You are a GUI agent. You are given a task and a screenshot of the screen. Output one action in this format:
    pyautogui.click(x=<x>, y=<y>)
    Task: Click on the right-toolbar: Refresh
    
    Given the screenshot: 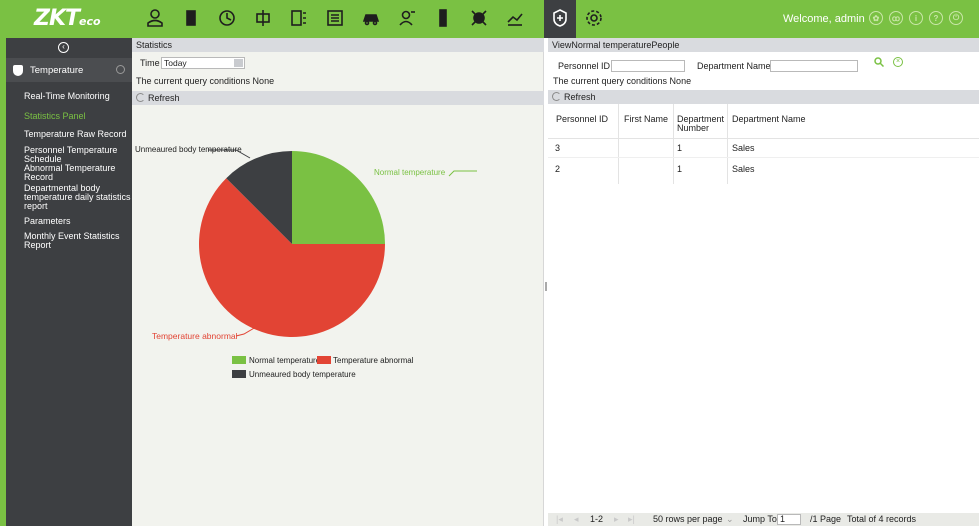 What is the action you would take?
    pyautogui.click(x=763, y=97)
    